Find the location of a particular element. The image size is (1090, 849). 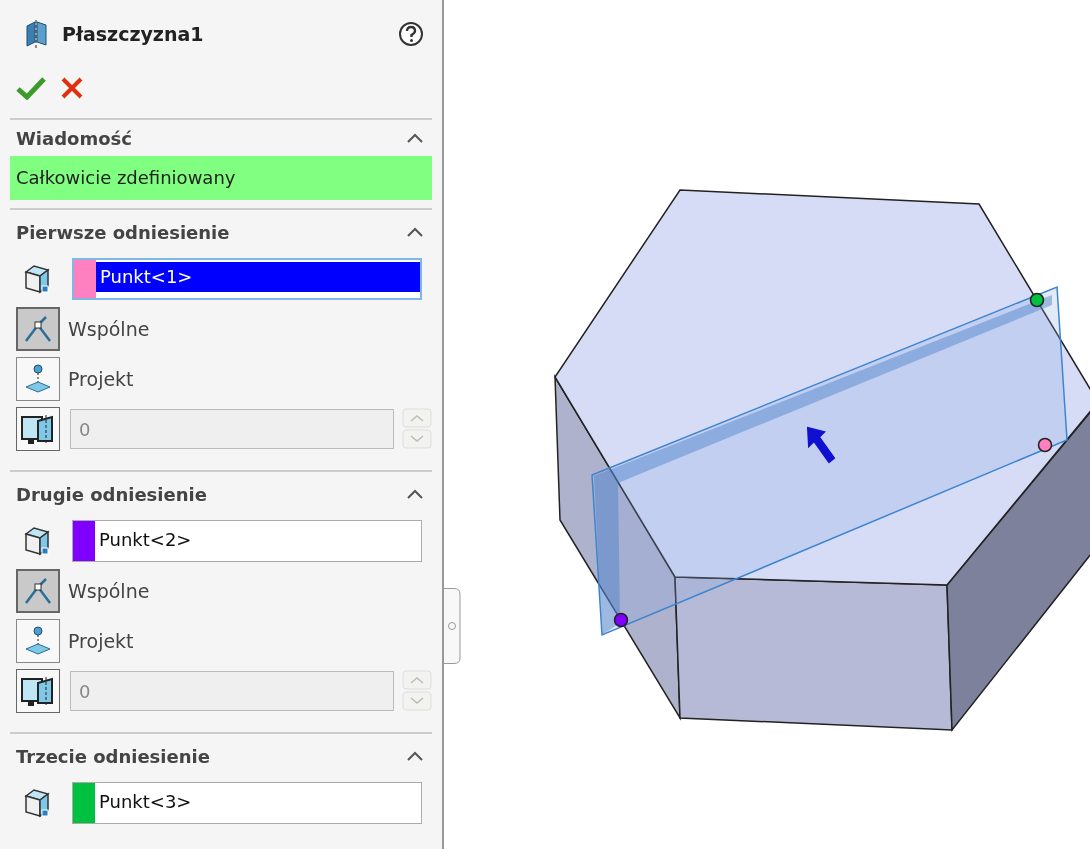

cursor-icon is located at coordinates (821, 445).